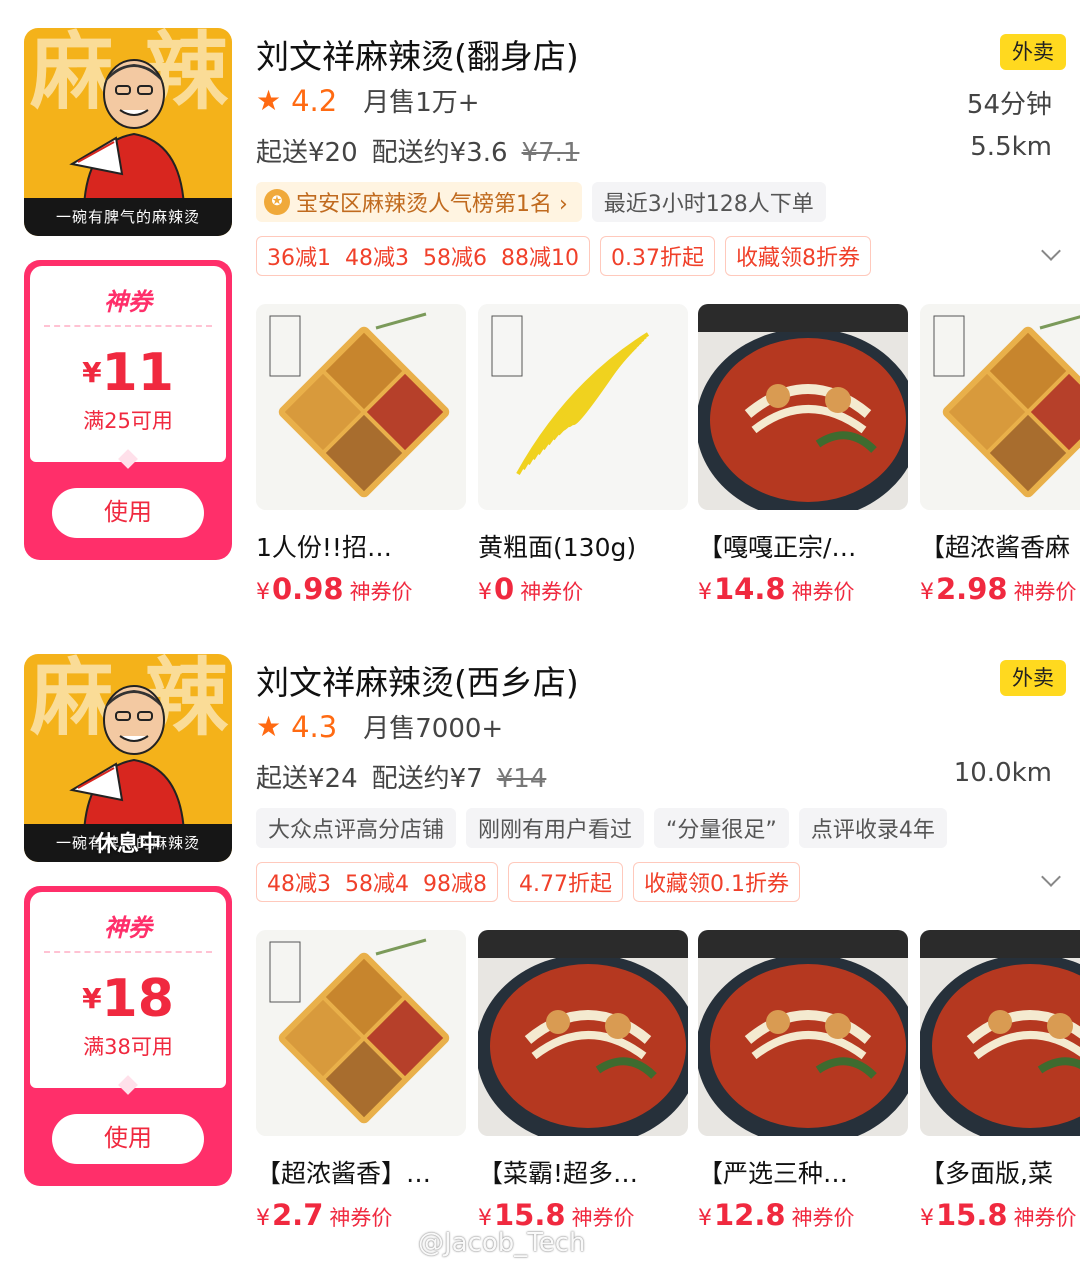 This screenshot has height=1272, width=1080. What do you see at coordinates (803, 588) in the screenshot?
I see `item-price: ¥14.8 神券价` at bounding box center [803, 588].